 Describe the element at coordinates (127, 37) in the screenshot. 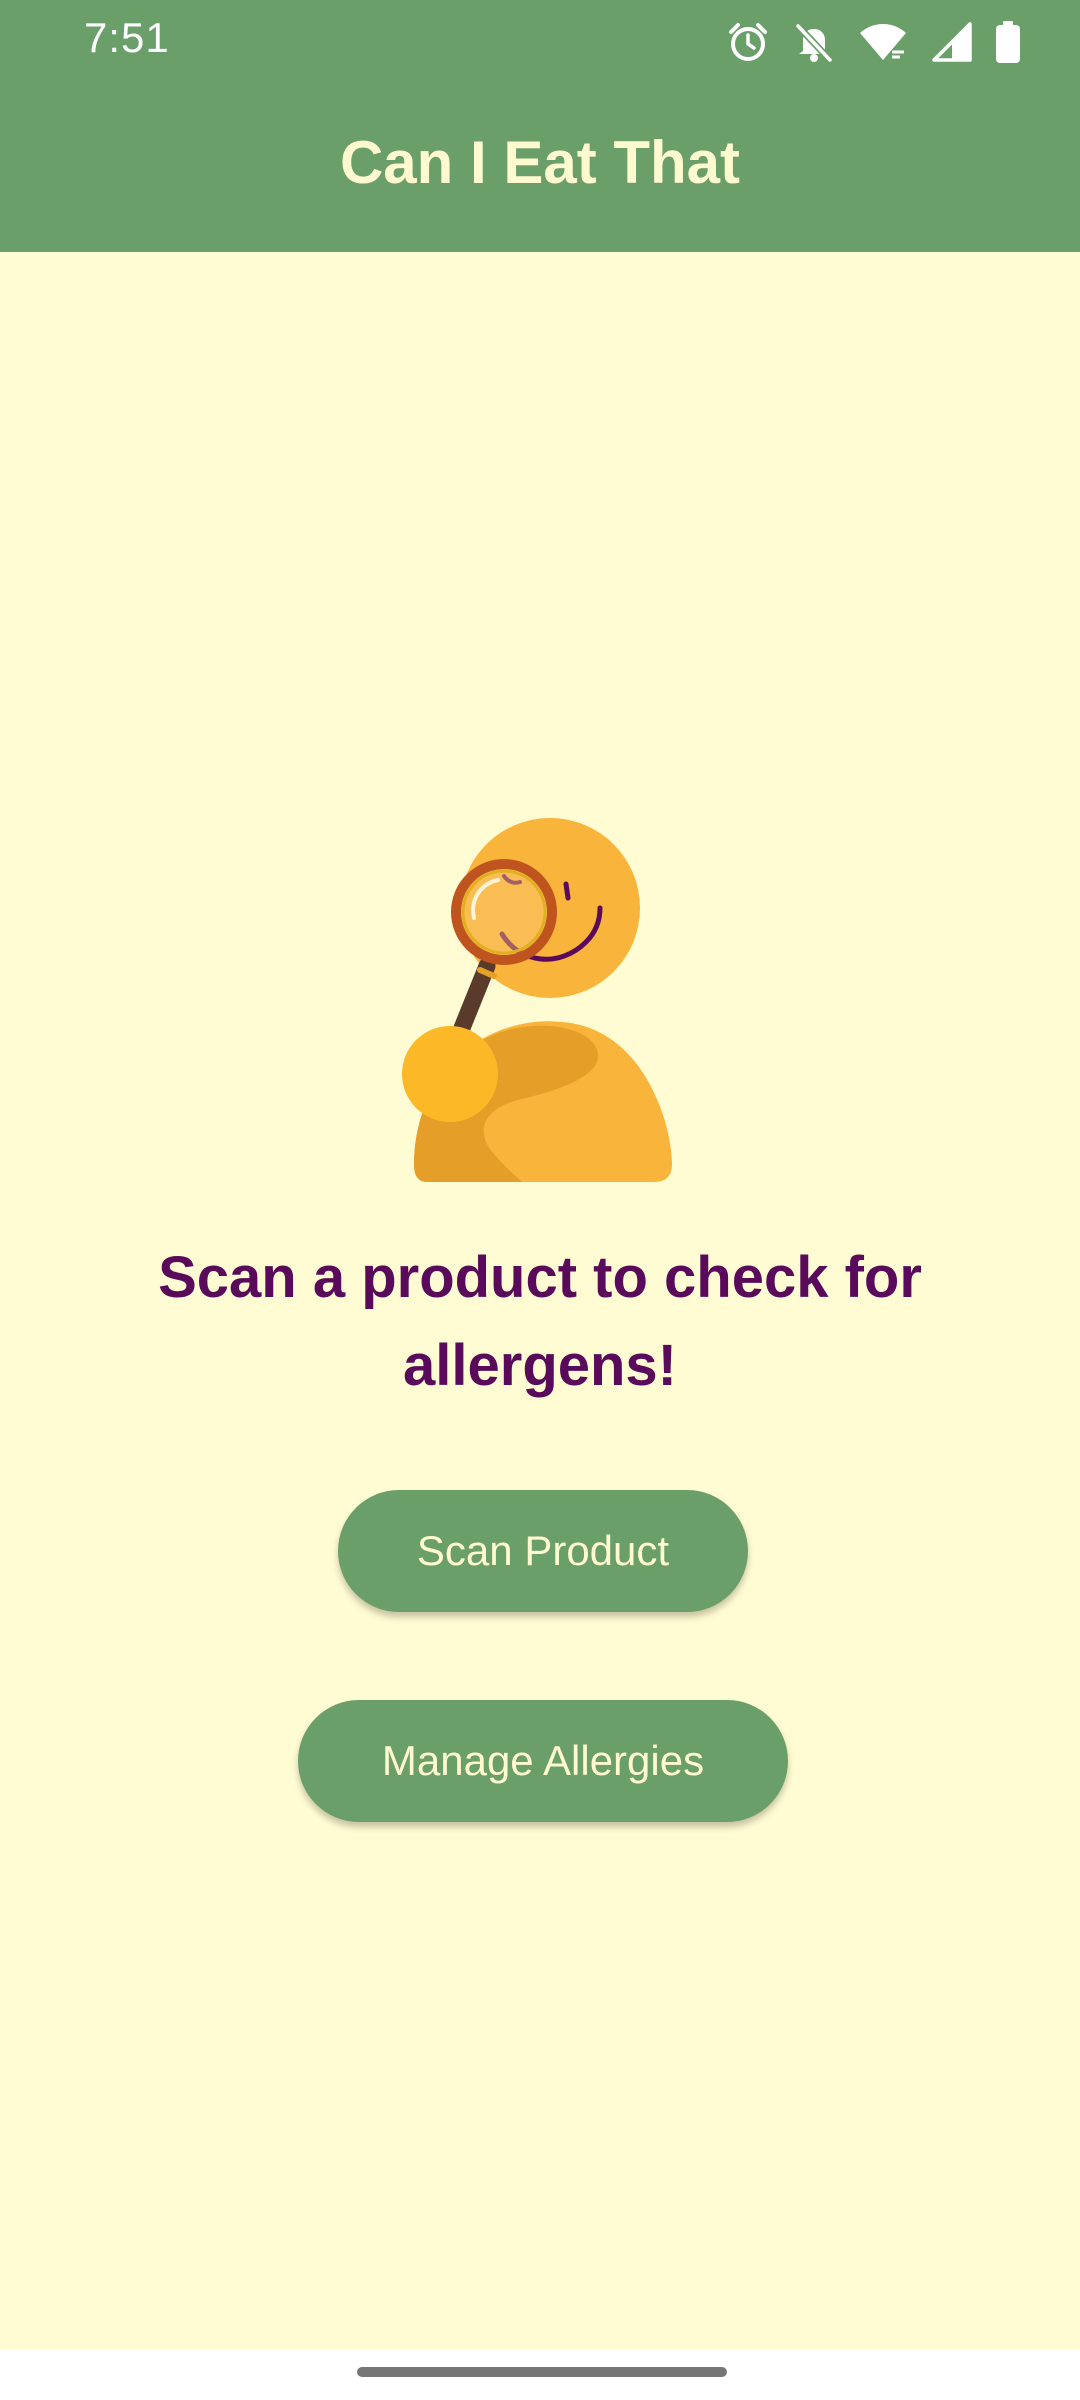

I see `status-time: 7:51` at that location.